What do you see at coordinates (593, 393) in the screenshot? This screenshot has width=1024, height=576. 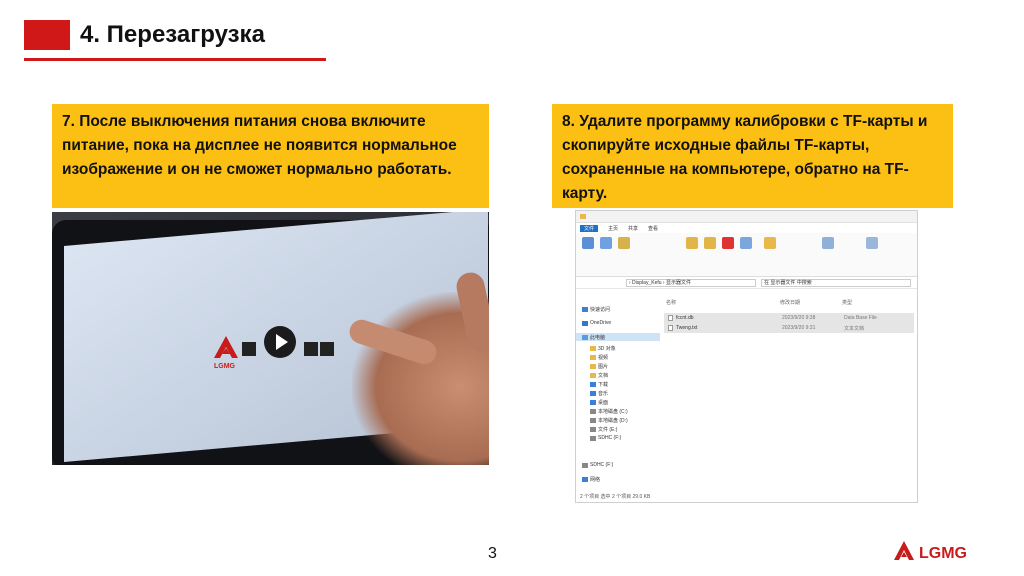 I see `music-icon` at bounding box center [593, 393].